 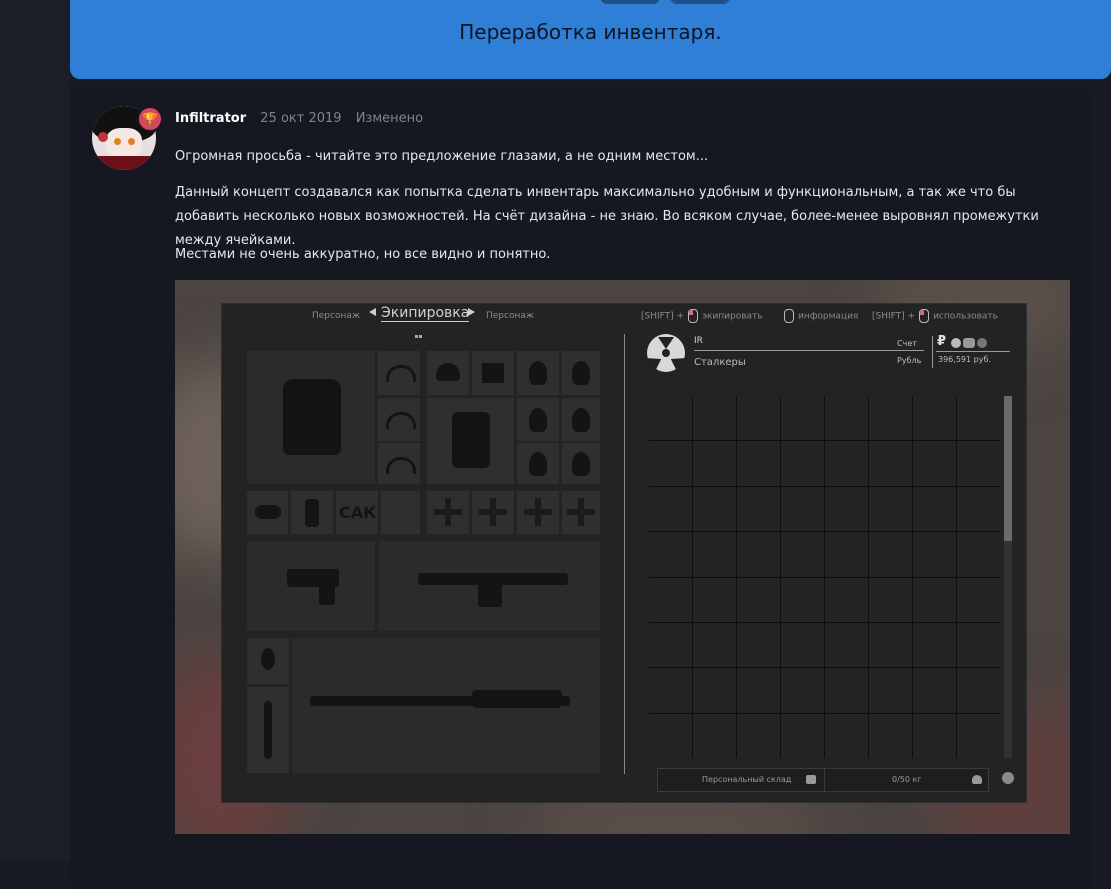 What do you see at coordinates (210, 118) in the screenshot?
I see `author-link: Infiltrator` at bounding box center [210, 118].